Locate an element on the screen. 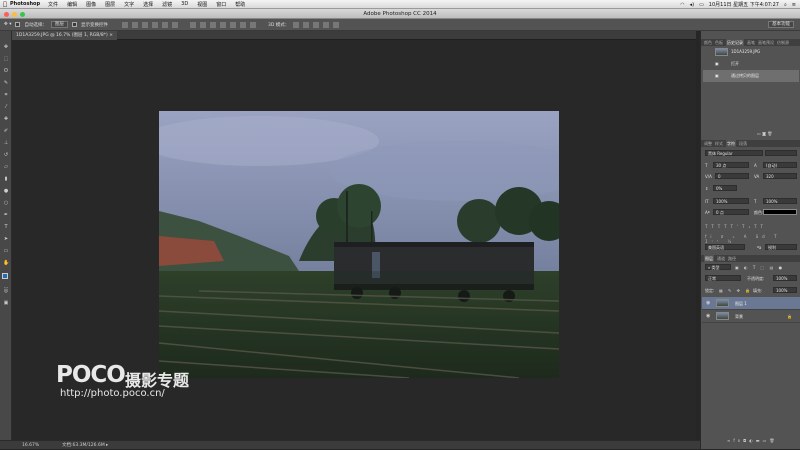 The image size is (800, 450). history-item: ▣ 通过拷贝的图层 is located at coordinates (751, 76).